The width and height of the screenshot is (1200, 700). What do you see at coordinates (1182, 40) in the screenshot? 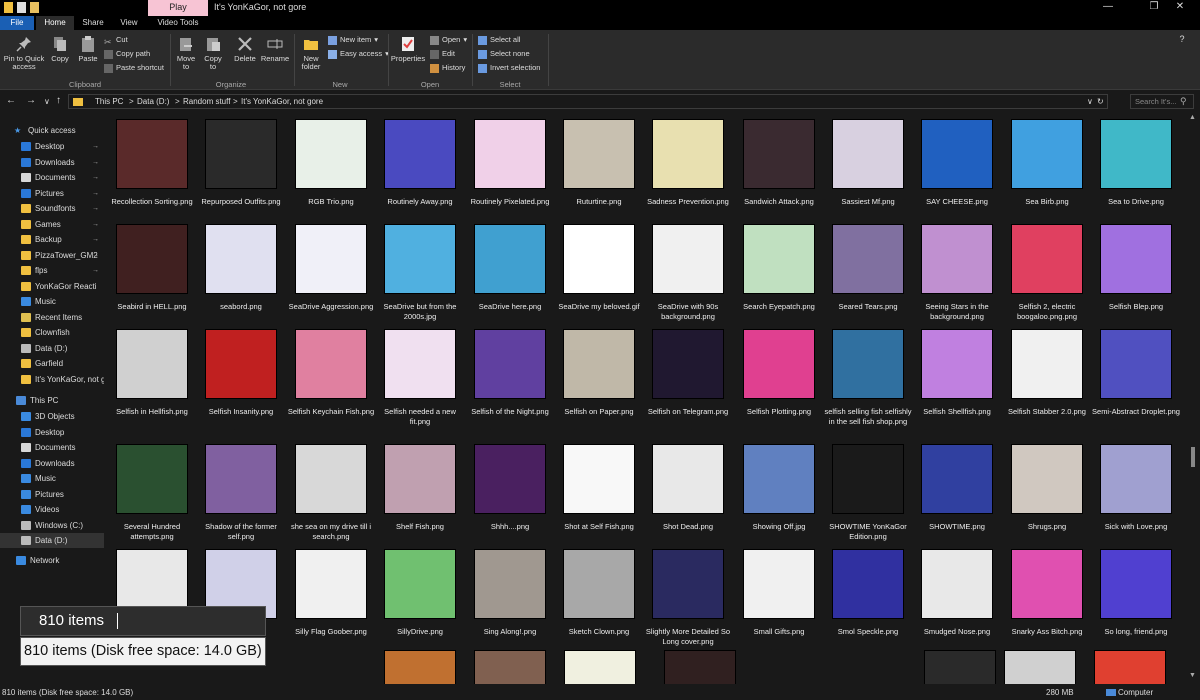
I see `help-icon: ?` at bounding box center [1182, 40].